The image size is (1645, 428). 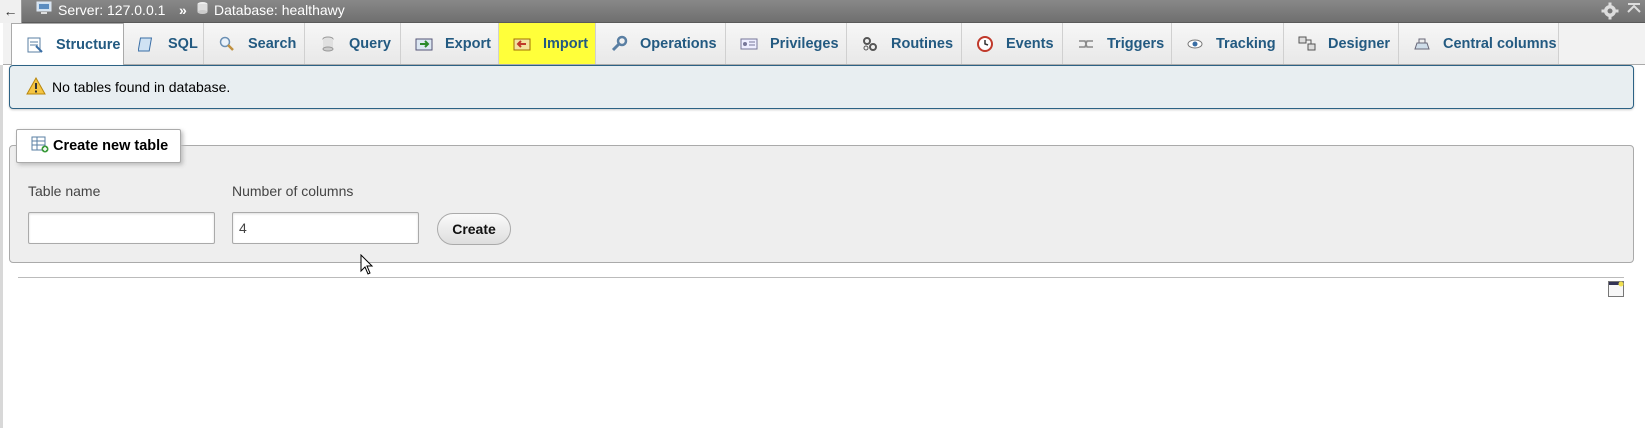 I want to click on tab-central-columns: Central columns, so click(x=1479, y=43).